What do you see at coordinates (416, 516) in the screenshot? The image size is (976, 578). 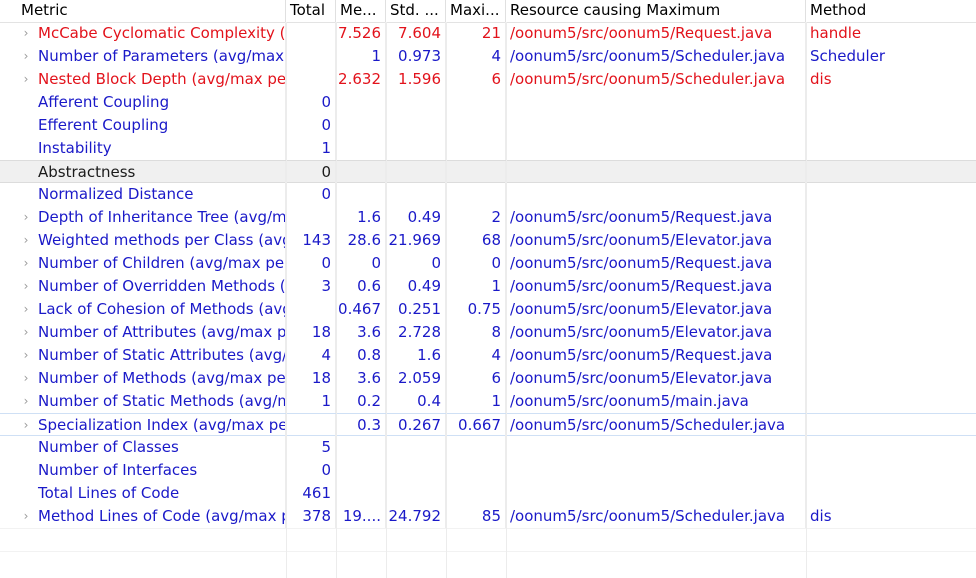 I see `std-dev-cell: 24.792` at bounding box center [416, 516].